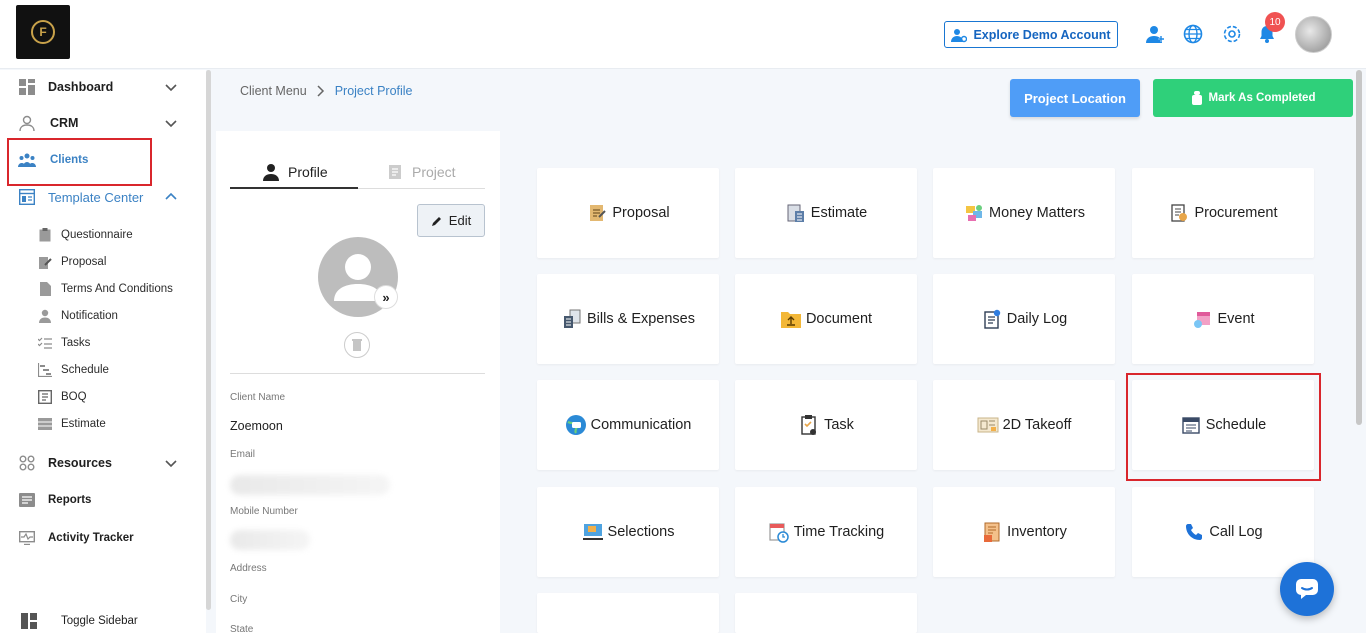 This screenshot has width=1366, height=633. I want to click on card-time-tracking: Time Tracking, so click(826, 532).